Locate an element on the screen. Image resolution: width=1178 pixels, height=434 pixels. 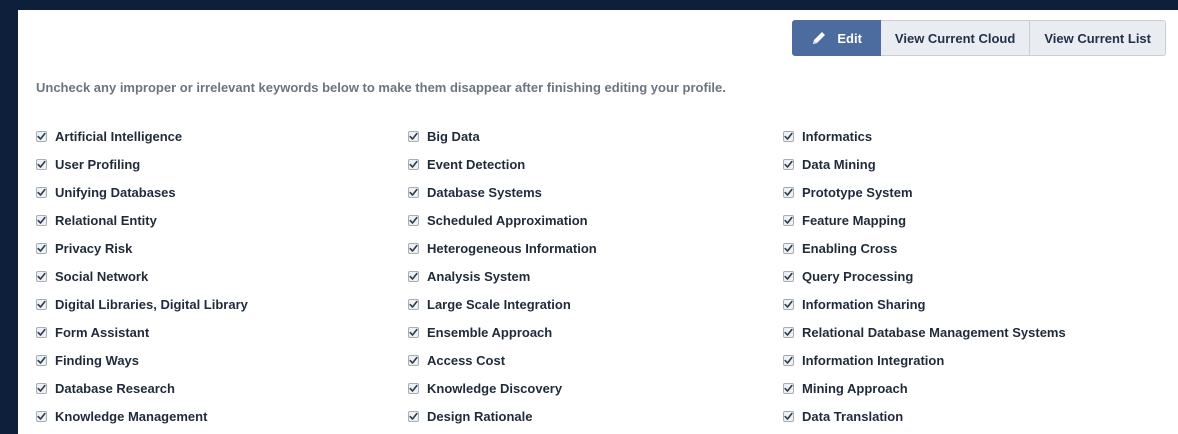
view-current-cloud-label: View Current Cloud is located at coordinates (955, 38).